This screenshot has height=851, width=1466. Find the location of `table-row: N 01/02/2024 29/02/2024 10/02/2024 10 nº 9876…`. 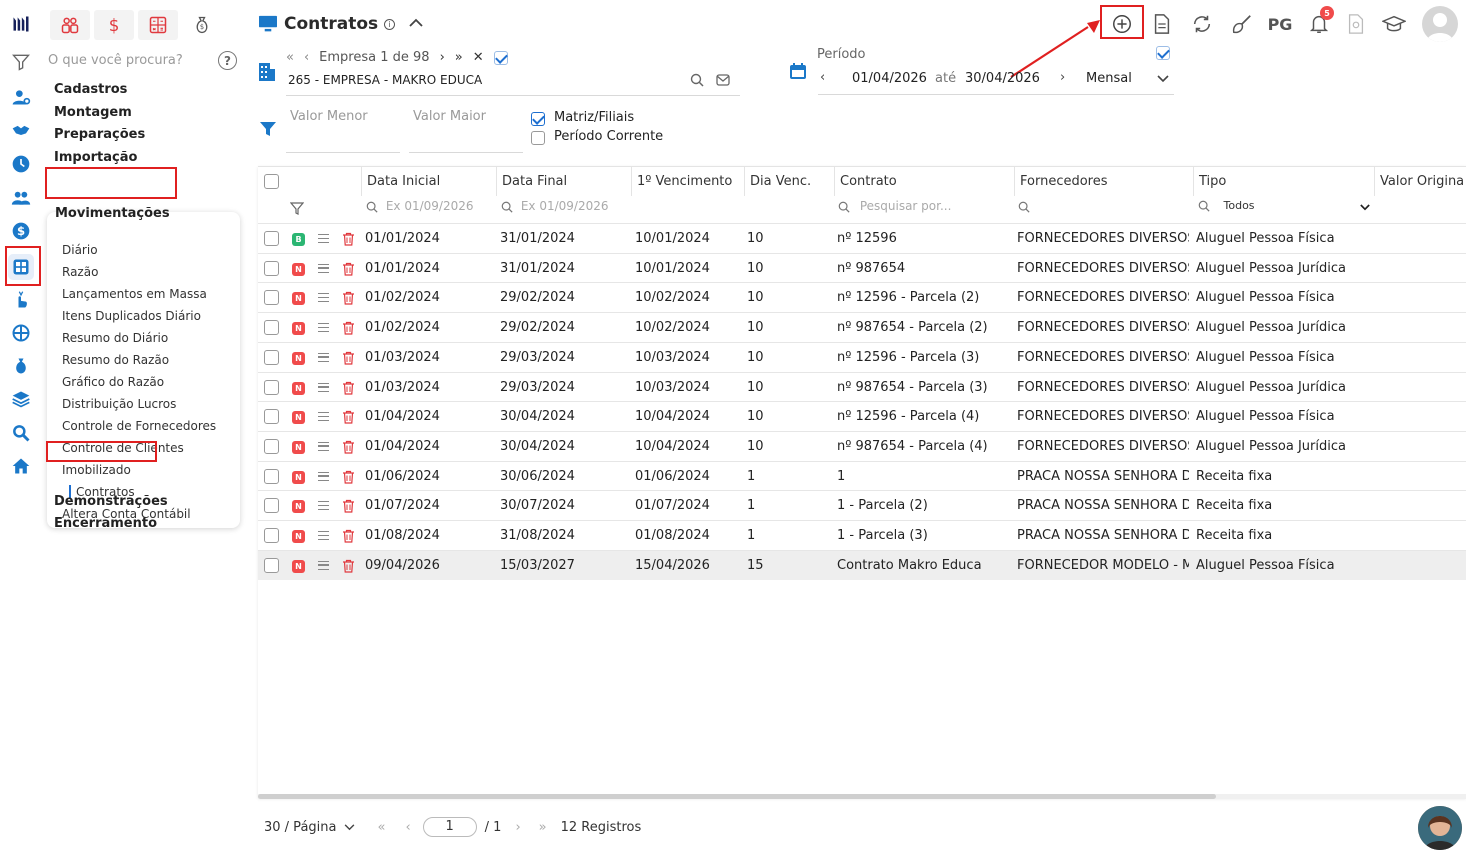

table-row: N 01/02/2024 29/02/2024 10/02/2024 10 nº 9876… is located at coordinates (862, 327).